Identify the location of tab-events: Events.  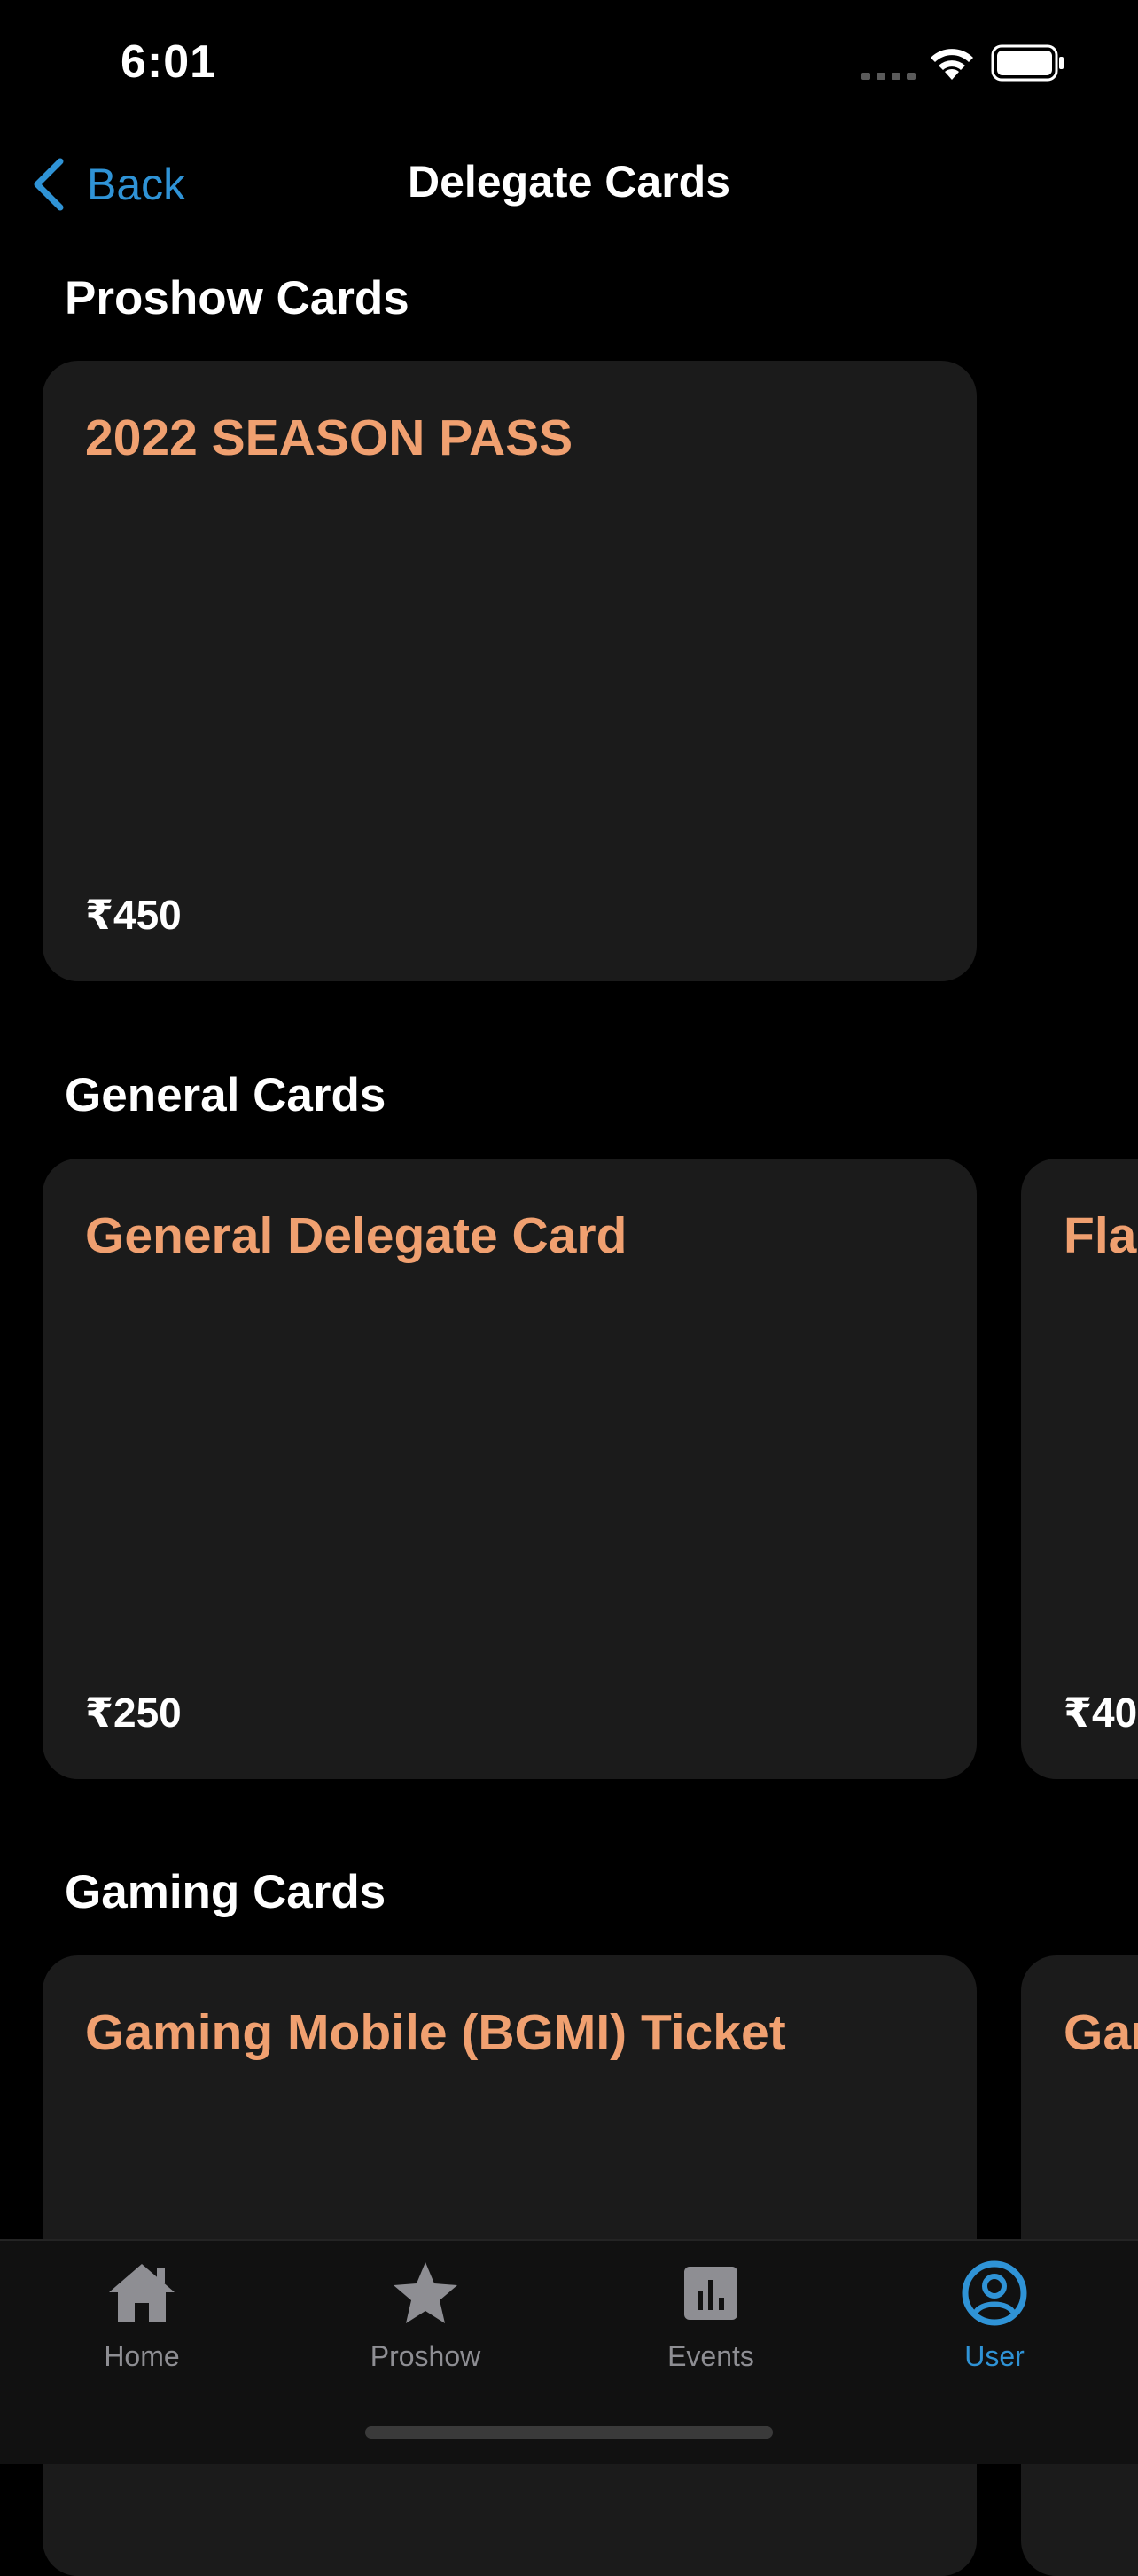
(711, 2323).